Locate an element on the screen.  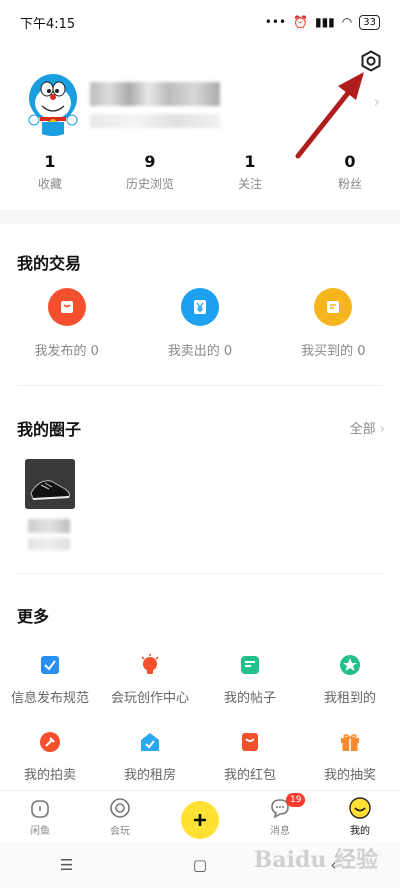
tab-messages: 19 消息 is located at coordinates (280, 816).